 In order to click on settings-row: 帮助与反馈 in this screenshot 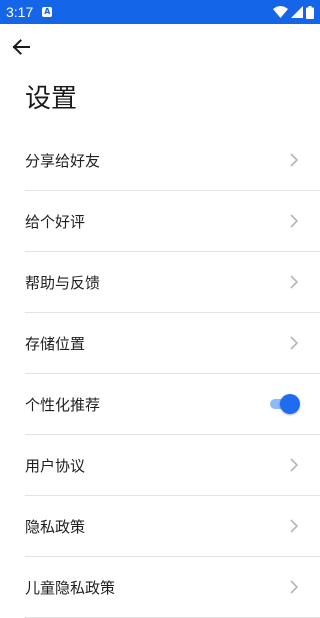, I will do `click(172, 282)`.